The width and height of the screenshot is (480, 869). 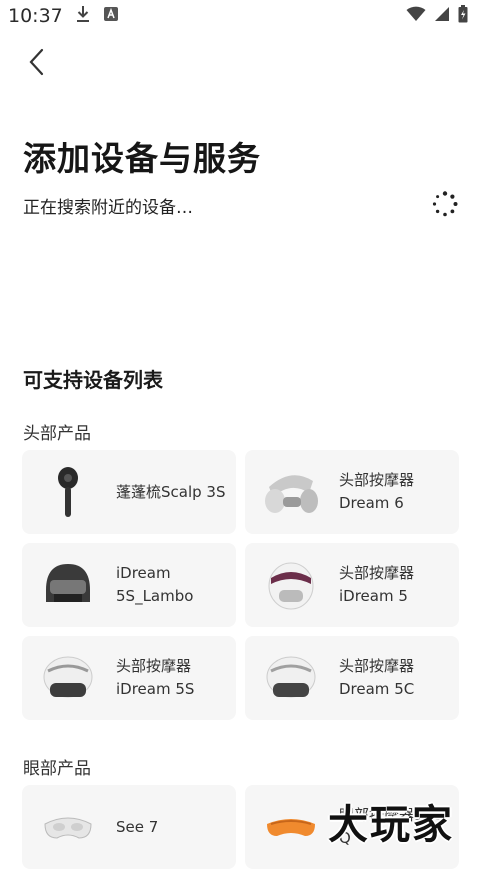 What do you see at coordinates (93, 380) in the screenshot?
I see `supported-devices-title: 可支持设备列表` at bounding box center [93, 380].